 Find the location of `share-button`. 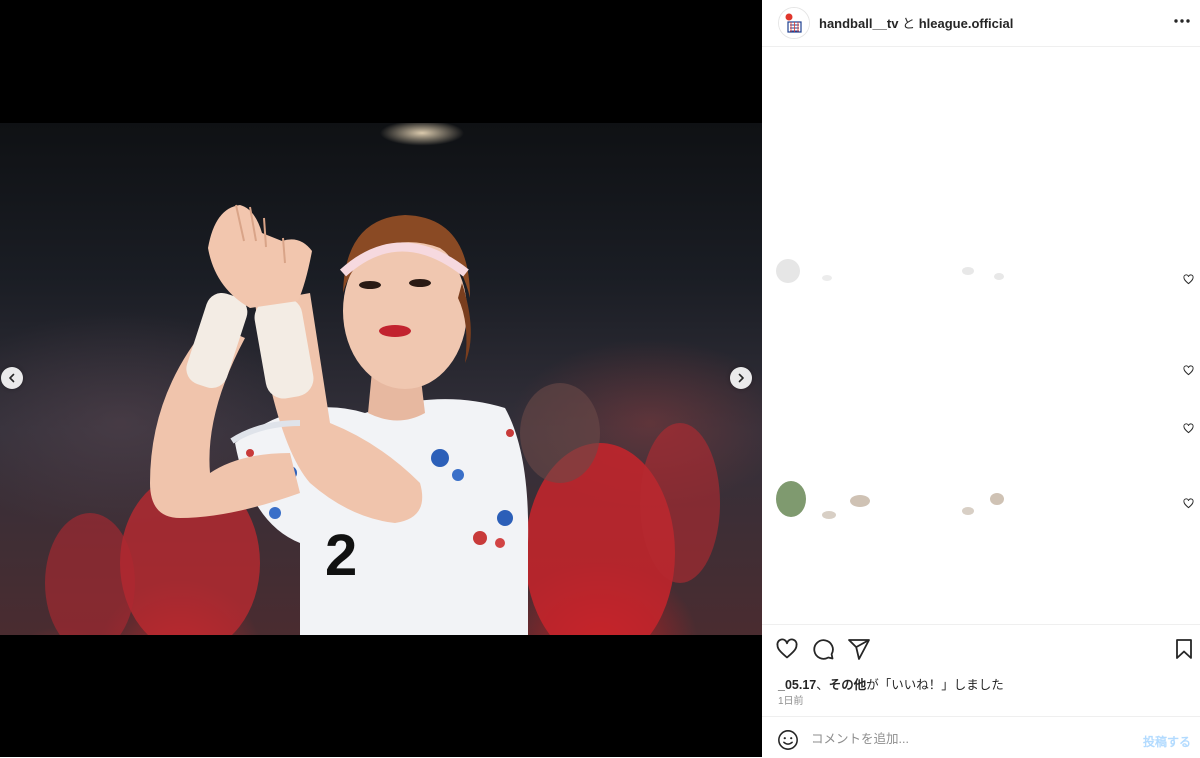

share-button is located at coordinates (859, 649).